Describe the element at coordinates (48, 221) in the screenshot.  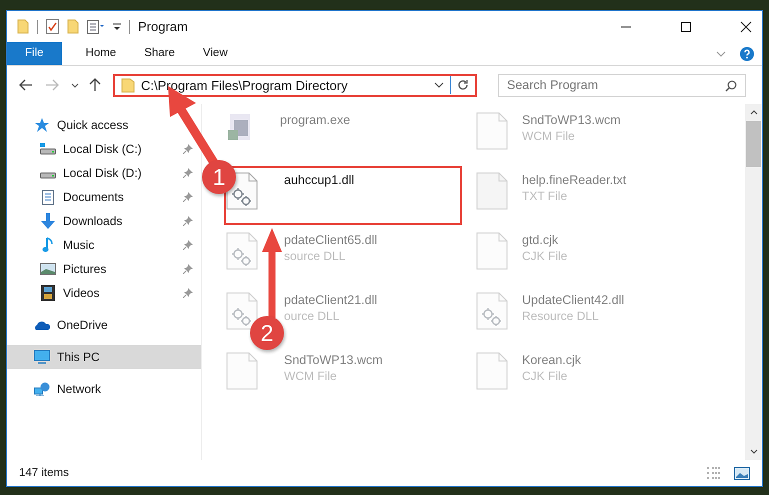
I see `download-arrow-icon` at that location.